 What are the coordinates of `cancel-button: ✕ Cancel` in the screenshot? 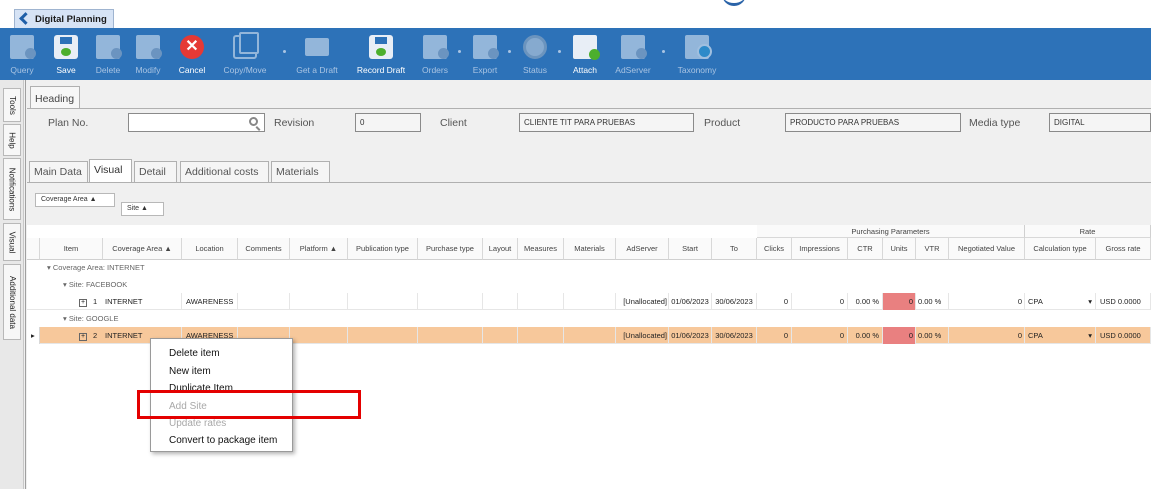 It's located at (192, 54).